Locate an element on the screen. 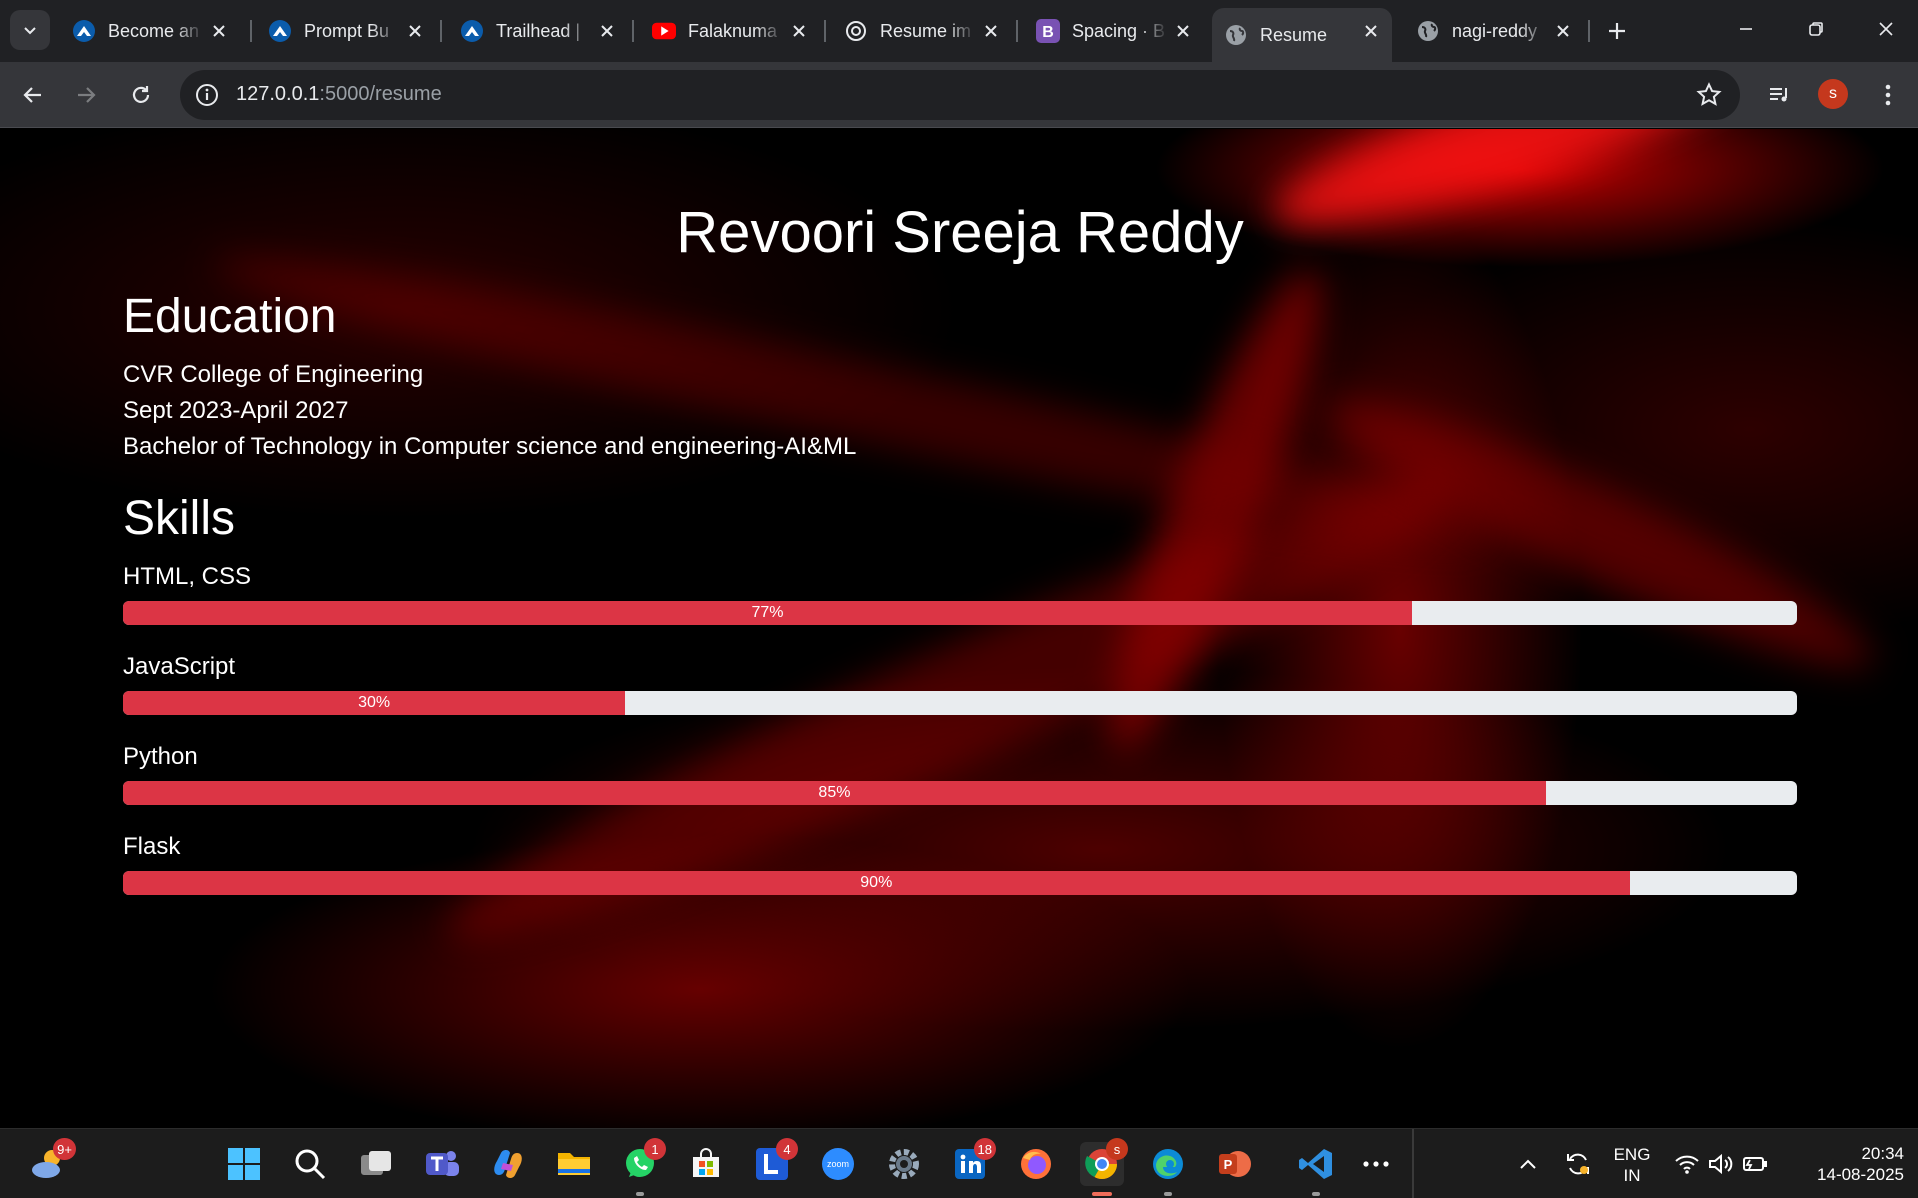  tab-resume-im: Resume im is located at coordinates (922, 31).